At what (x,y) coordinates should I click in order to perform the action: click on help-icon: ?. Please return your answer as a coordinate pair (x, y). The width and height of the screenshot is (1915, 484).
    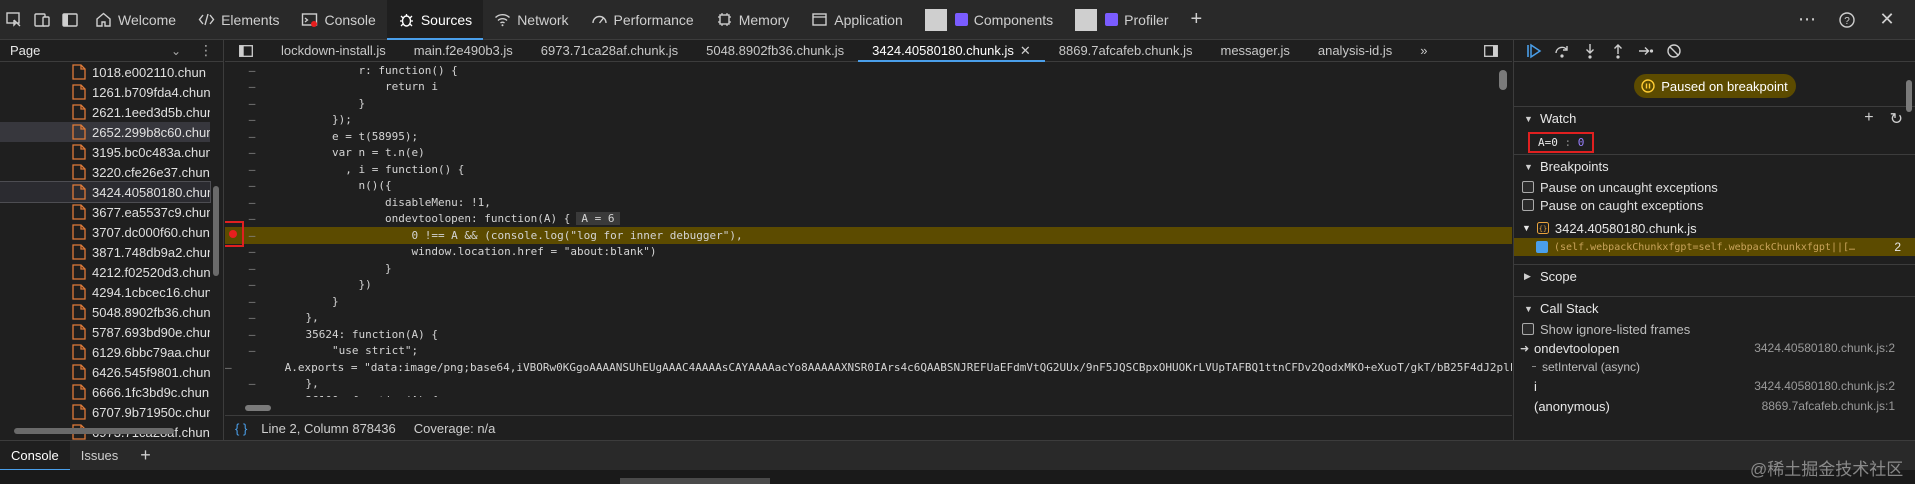
    Looking at the image, I should click on (1847, 20).